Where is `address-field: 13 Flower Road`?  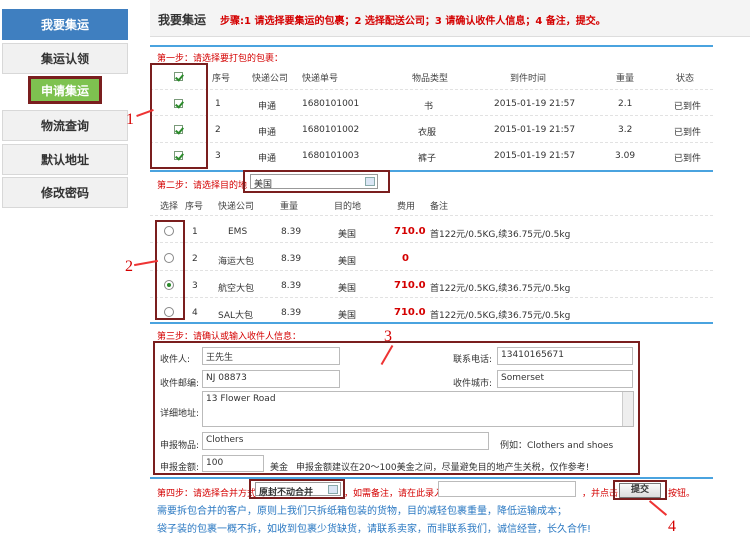
address-field: 13 Flower Road is located at coordinates (418, 409).